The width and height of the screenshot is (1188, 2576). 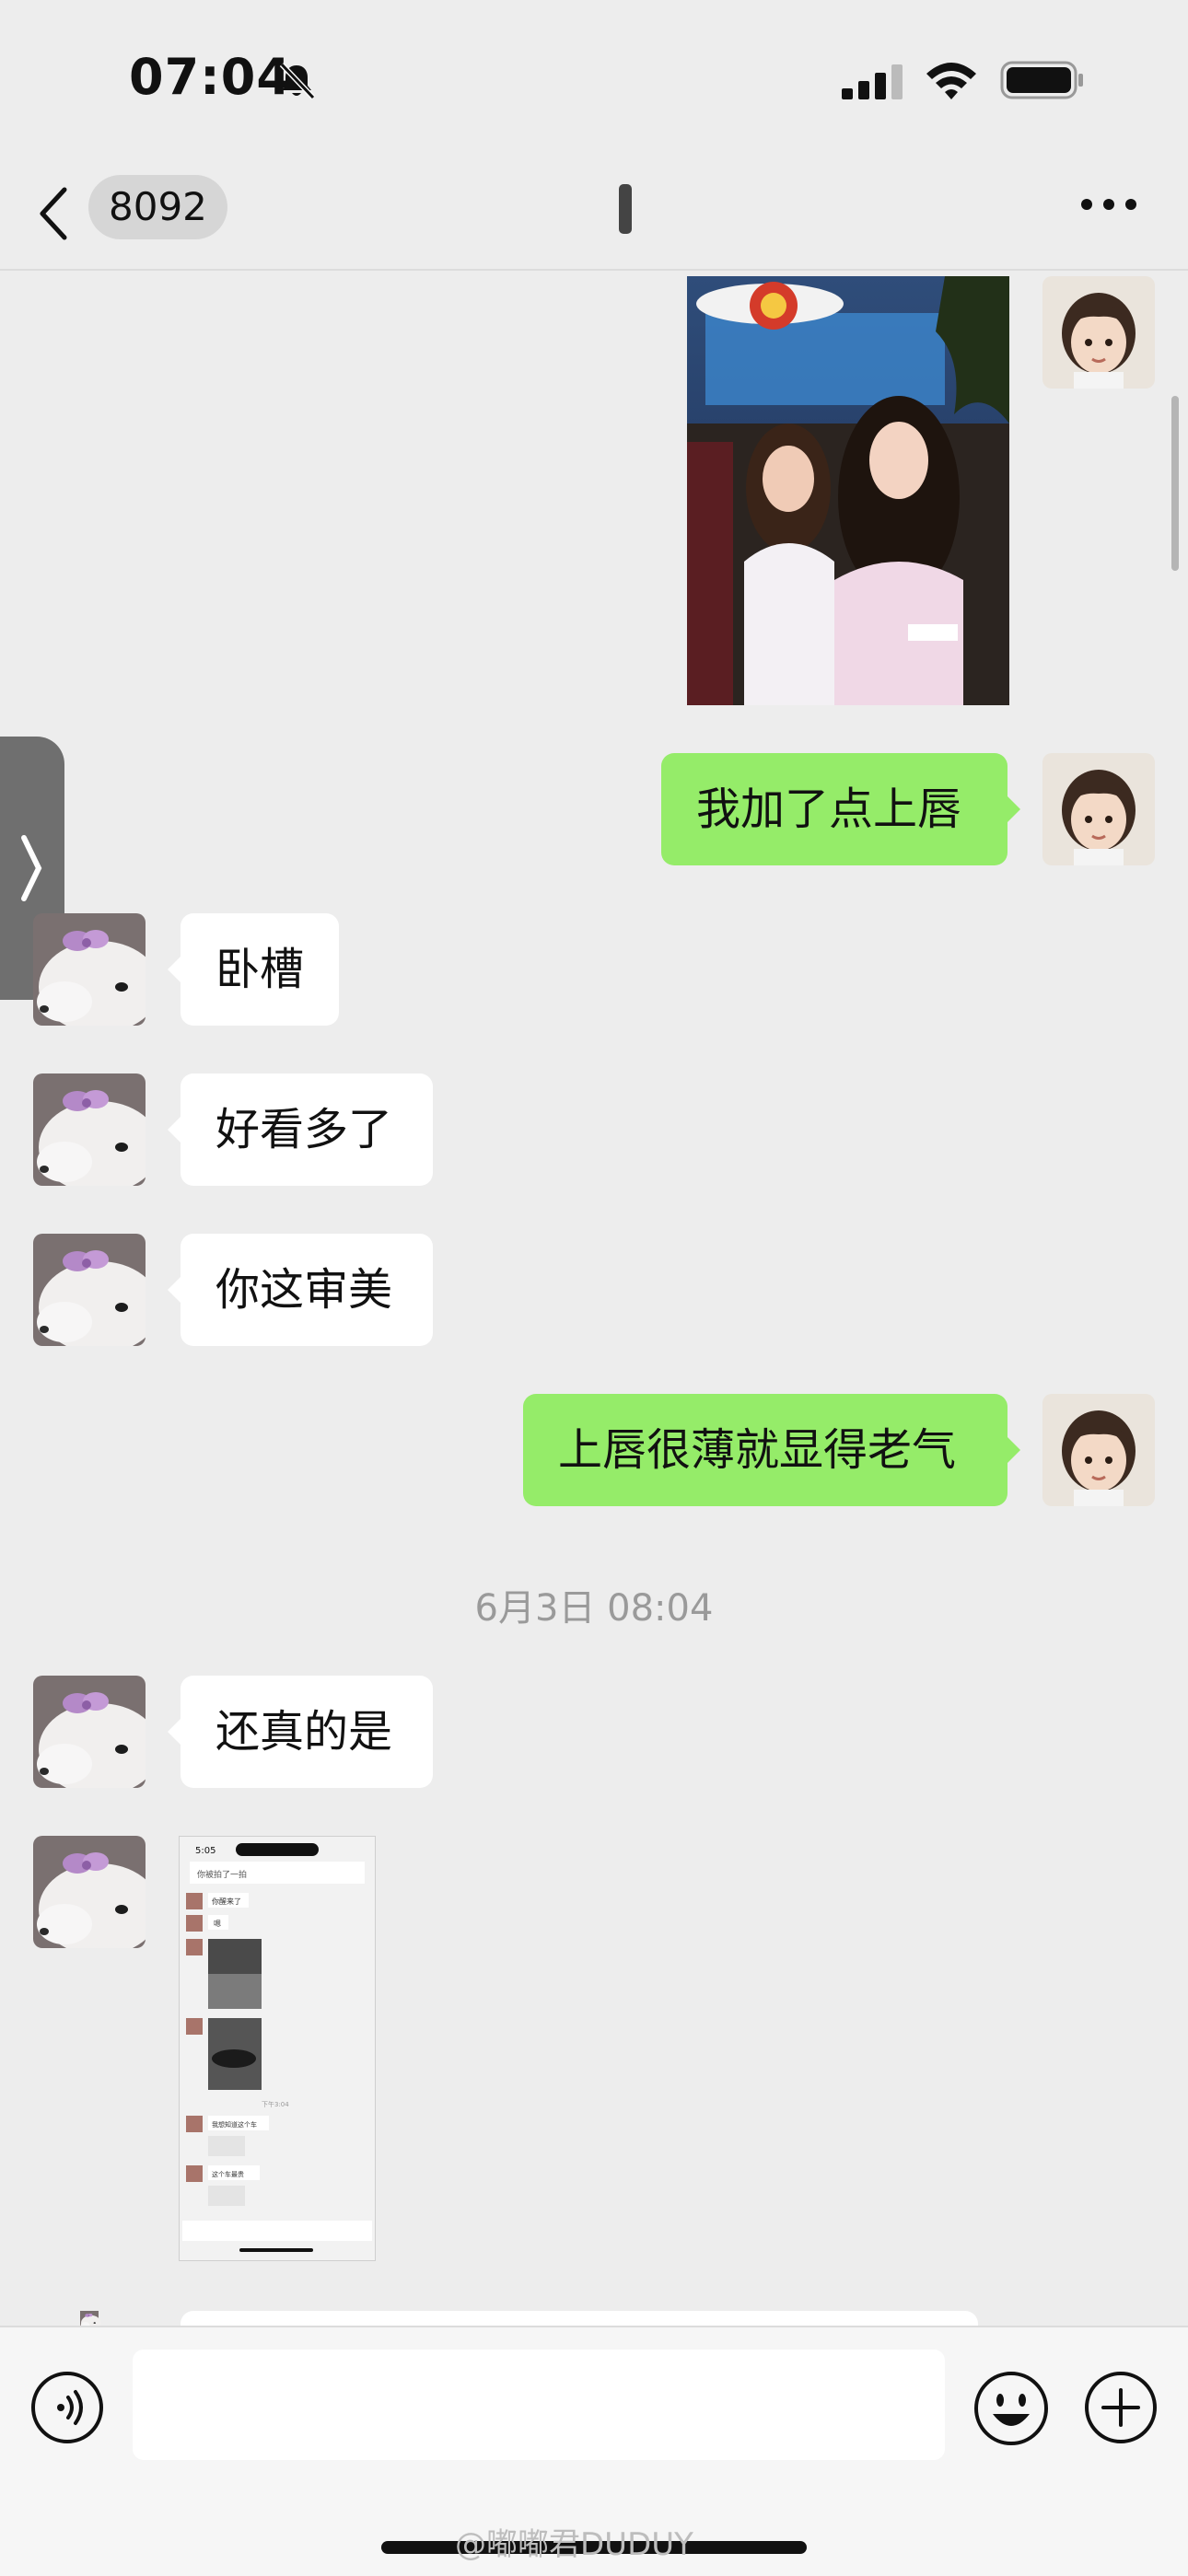 What do you see at coordinates (951, 81) in the screenshot?
I see `wifi-icon` at bounding box center [951, 81].